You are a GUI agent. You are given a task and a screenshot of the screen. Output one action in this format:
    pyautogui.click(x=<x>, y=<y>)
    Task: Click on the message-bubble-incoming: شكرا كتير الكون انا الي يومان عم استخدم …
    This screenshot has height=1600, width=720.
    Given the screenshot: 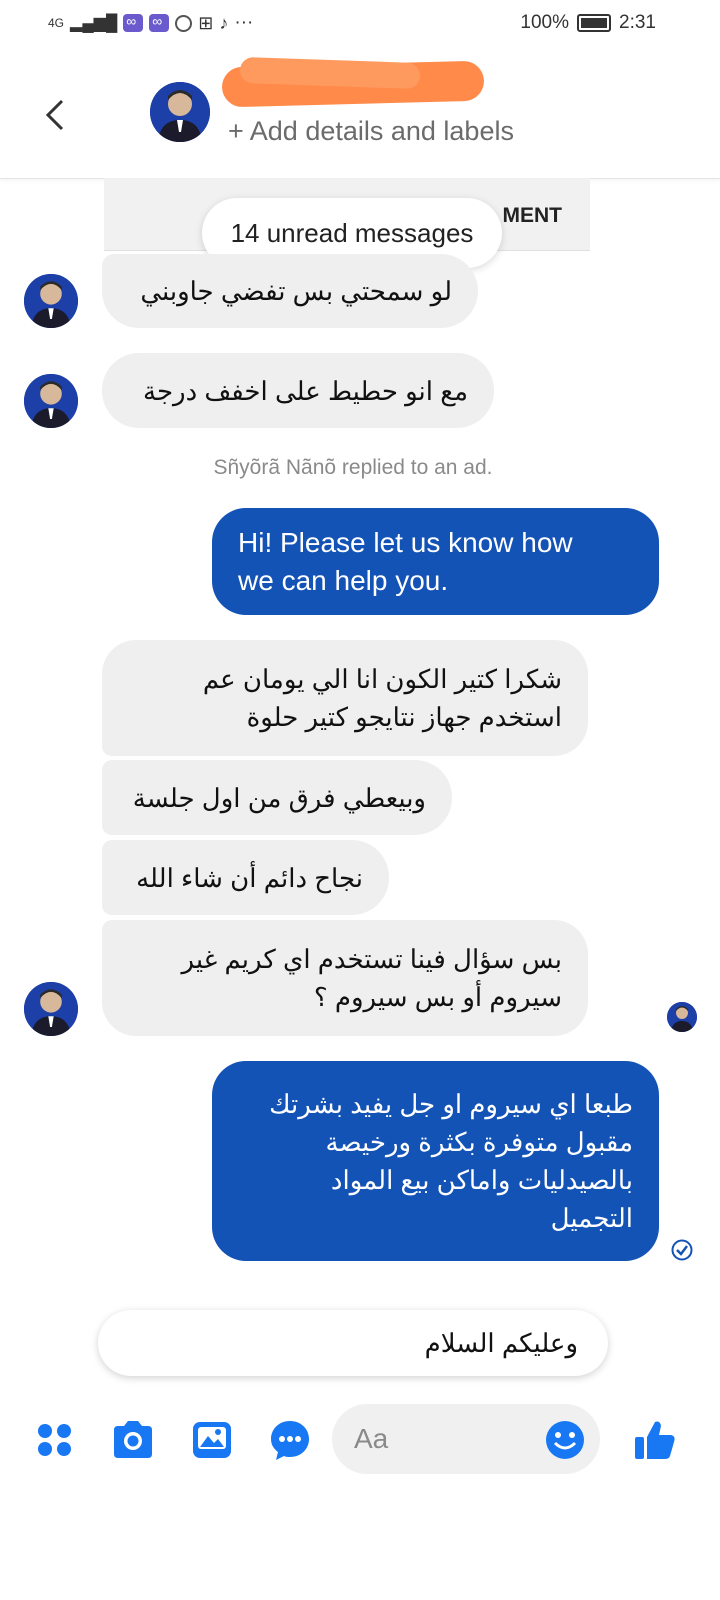 What is the action you would take?
    pyautogui.click(x=345, y=698)
    